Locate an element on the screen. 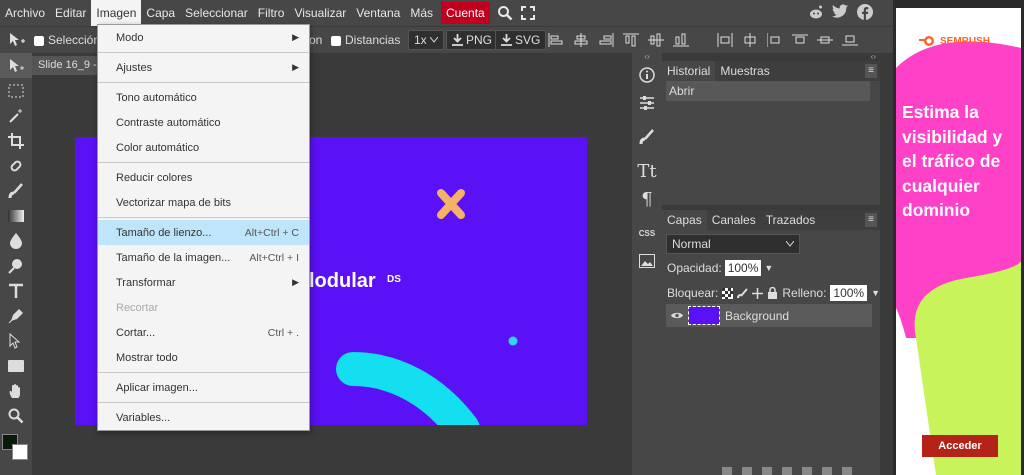 The image size is (1024, 475). menu-visualizar: Visualizar is located at coordinates (320, 13).